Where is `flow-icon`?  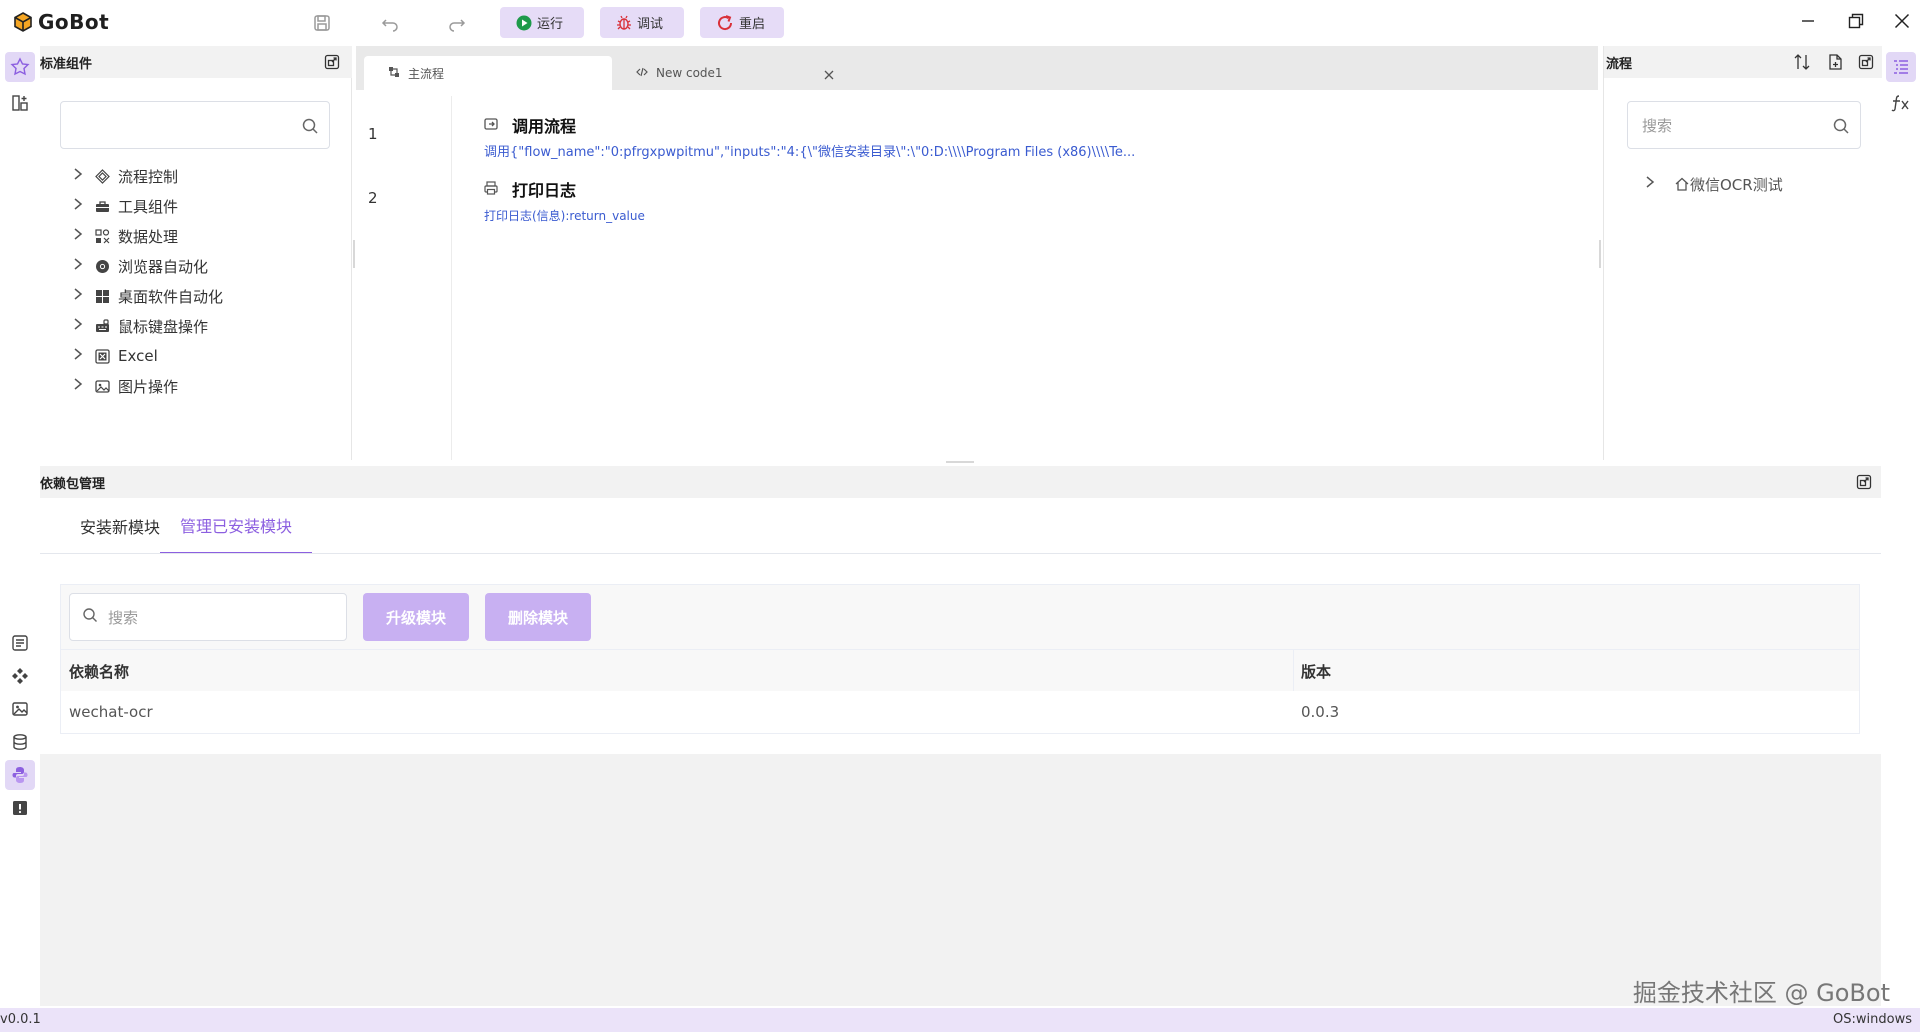
flow-icon is located at coordinates (394, 73).